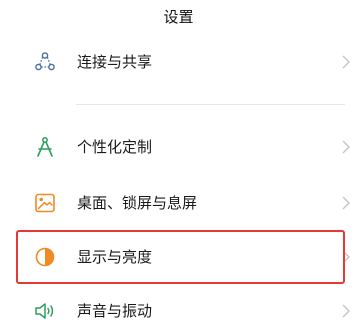  What do you see at coordinates (178, 311) in the screenshot?
I see `settings-item-sound-vibration: 声音与振动` at bounding box center [178, 311].